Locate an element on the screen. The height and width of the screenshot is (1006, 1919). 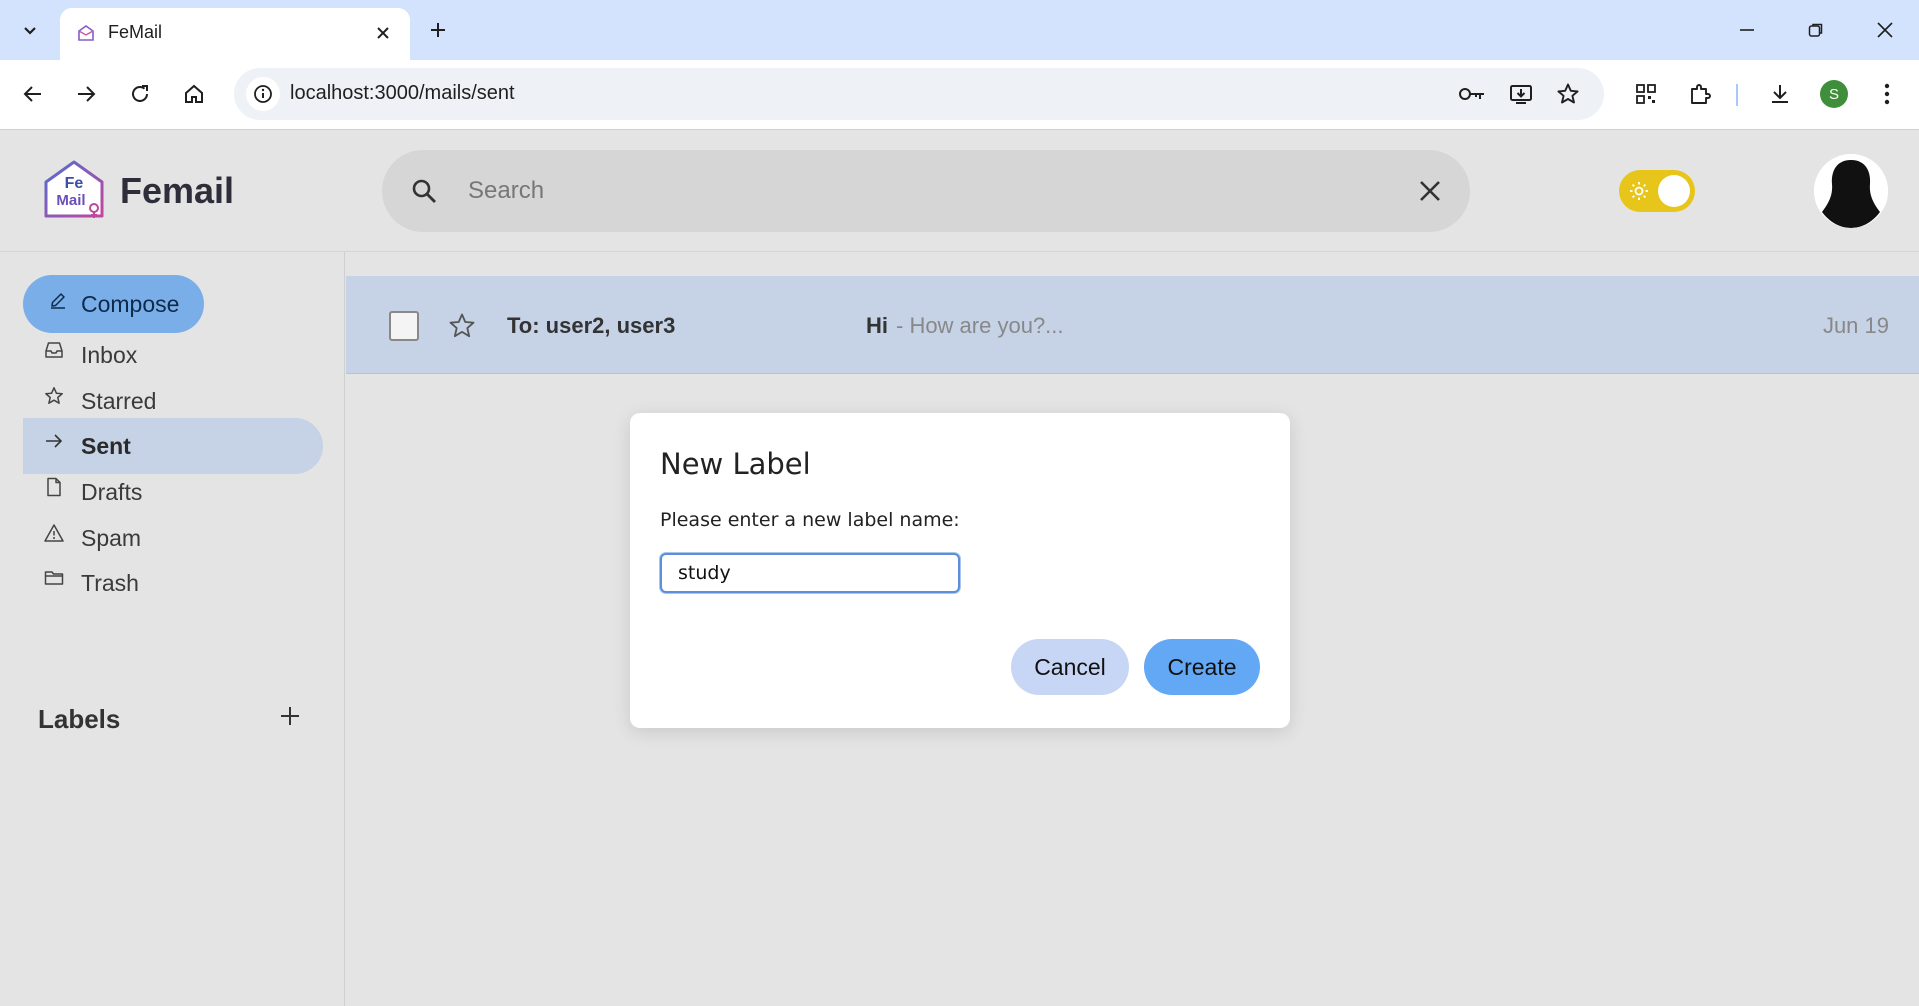
address-bar: localhost:3000/mails/sent is located at coordinates (919, 94).